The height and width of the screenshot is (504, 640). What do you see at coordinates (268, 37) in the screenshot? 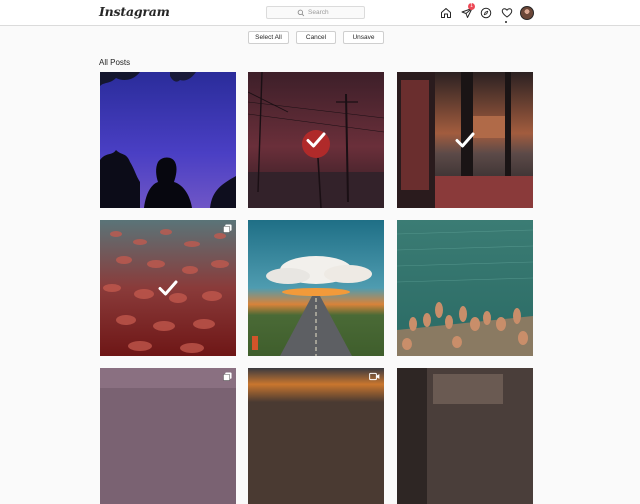
I see `select-all-button: Select All` at bounding box center [268, 37].